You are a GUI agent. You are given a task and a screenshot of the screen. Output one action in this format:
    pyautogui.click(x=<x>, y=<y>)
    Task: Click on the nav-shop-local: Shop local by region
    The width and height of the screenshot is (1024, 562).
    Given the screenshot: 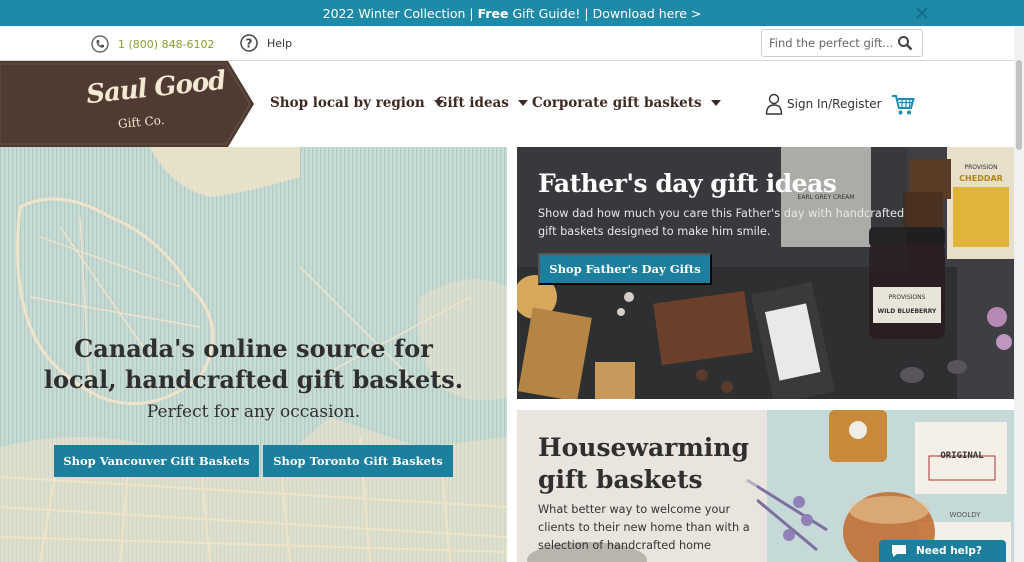 What is the action you would take?
    pyautogui.click(x=357, y=103)
    